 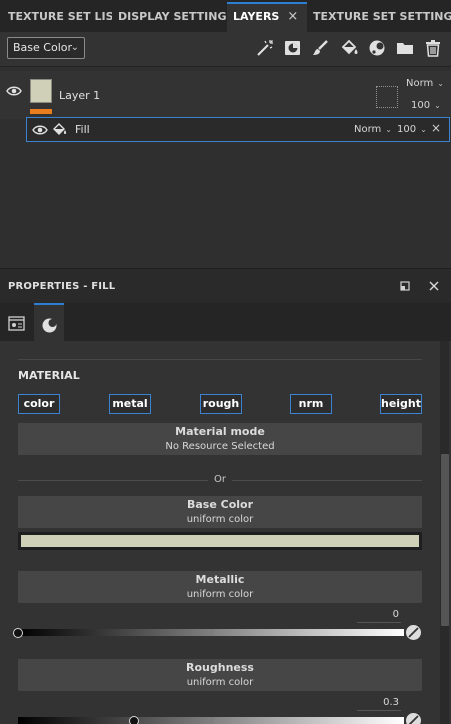 I want to click on fill-opacity: 100 ⌄, so click(x=412, y=129).